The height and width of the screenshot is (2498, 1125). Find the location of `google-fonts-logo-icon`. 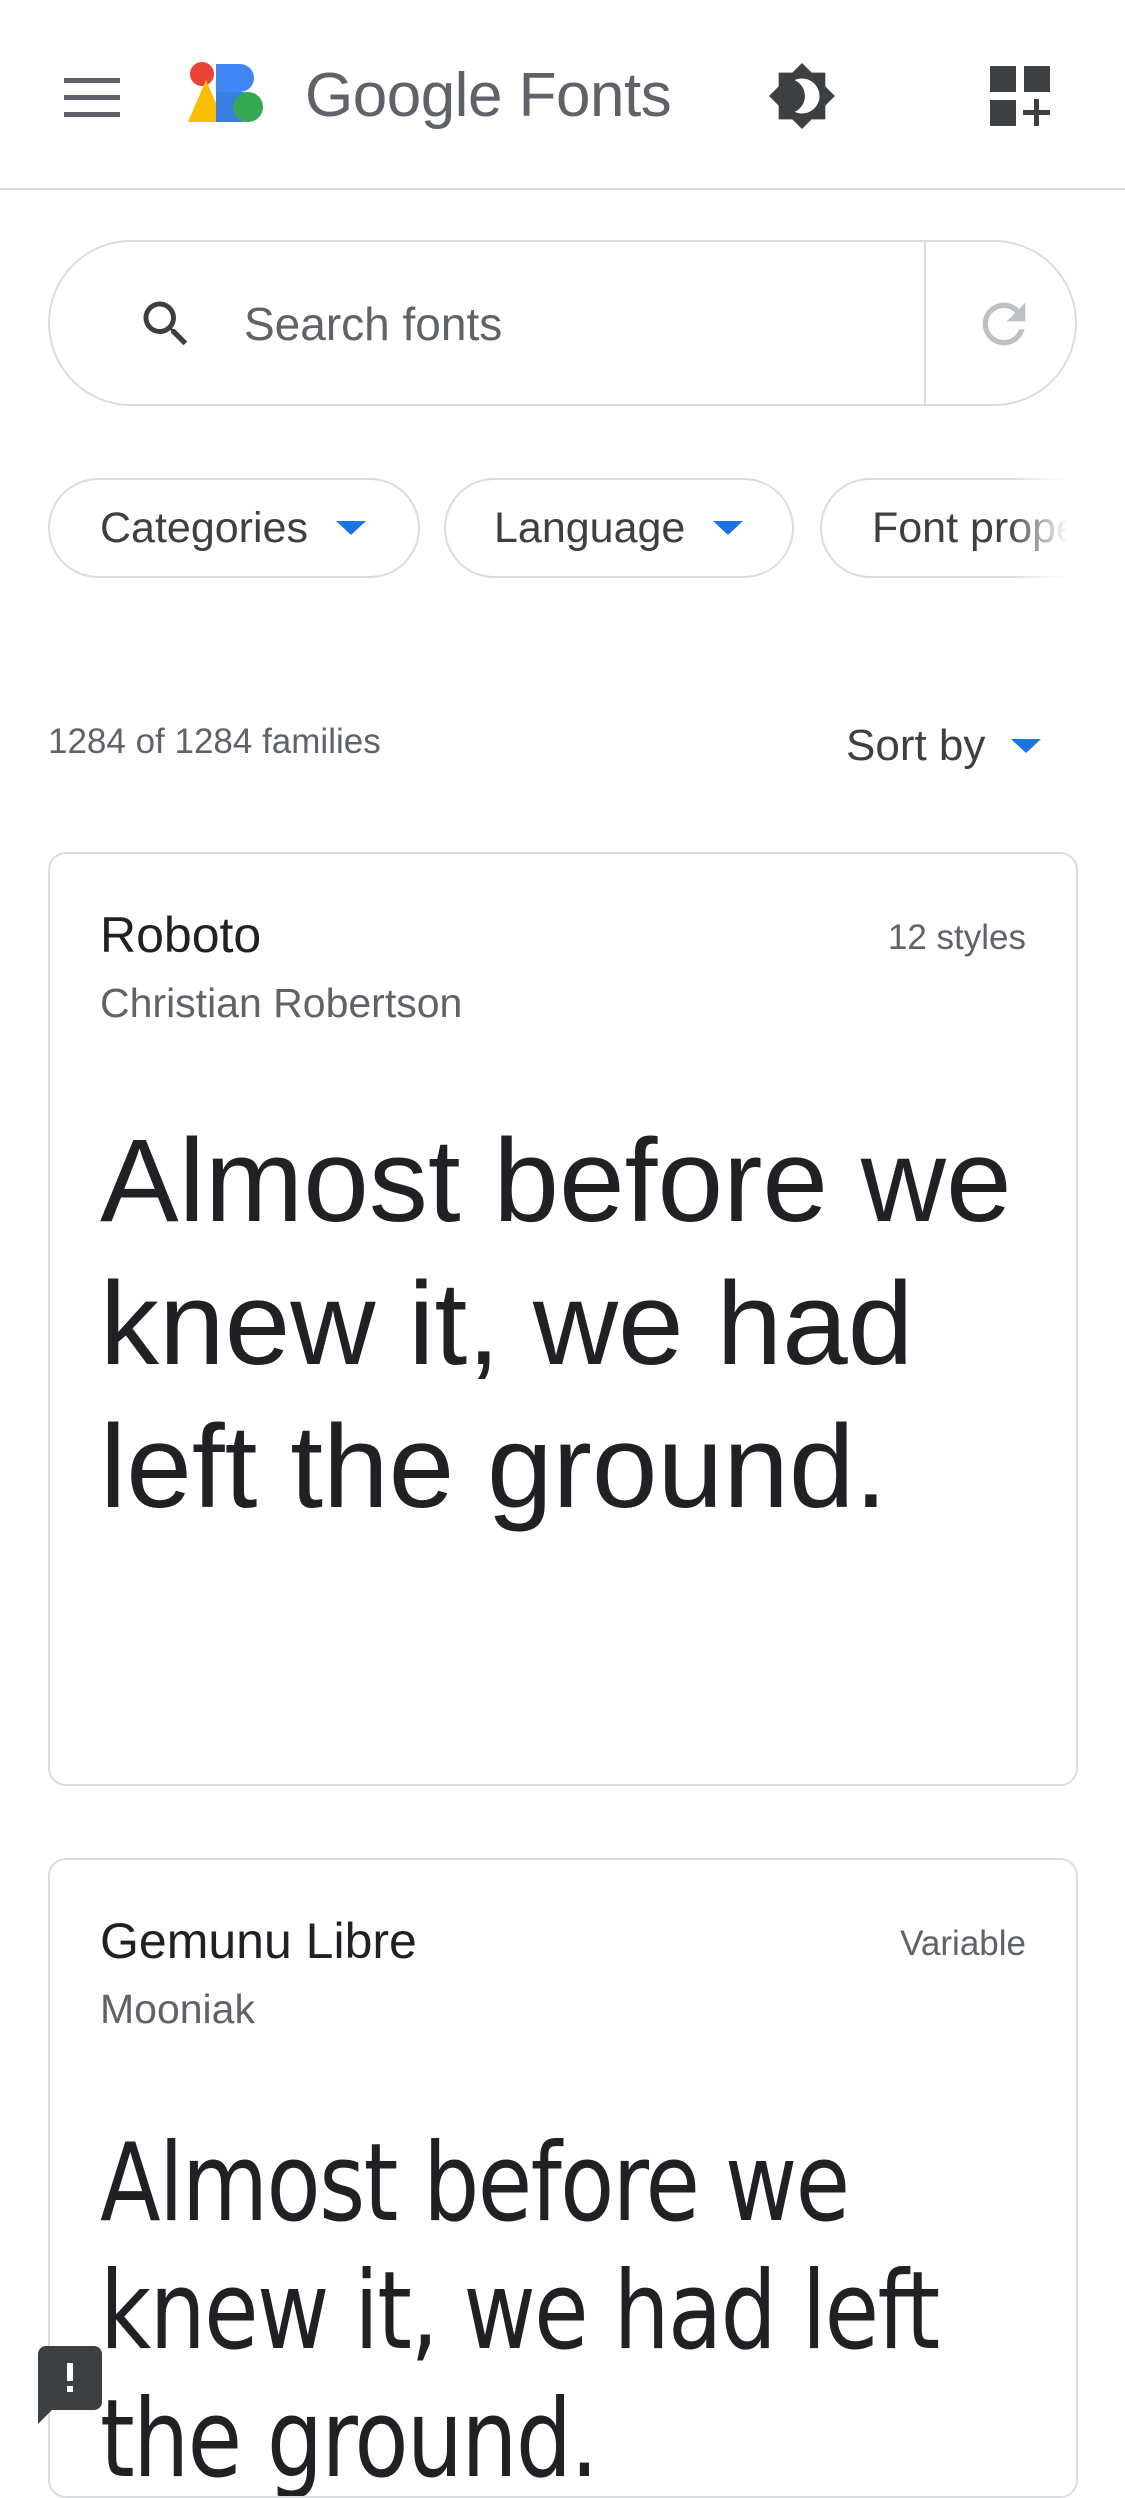

google-fonts-logo-icon is located at coordinates (228, 93).